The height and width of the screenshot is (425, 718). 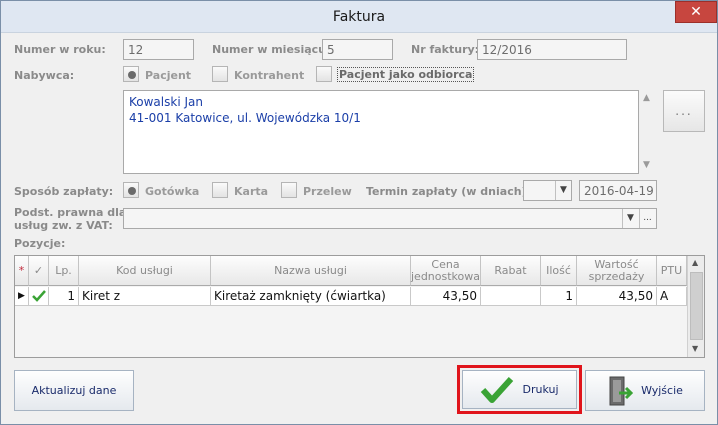 What do you see at coordinates (324, 74) in the screenshot?
I see `checkbox-pacjent-odbiorca` at bounding box center [324, 74].